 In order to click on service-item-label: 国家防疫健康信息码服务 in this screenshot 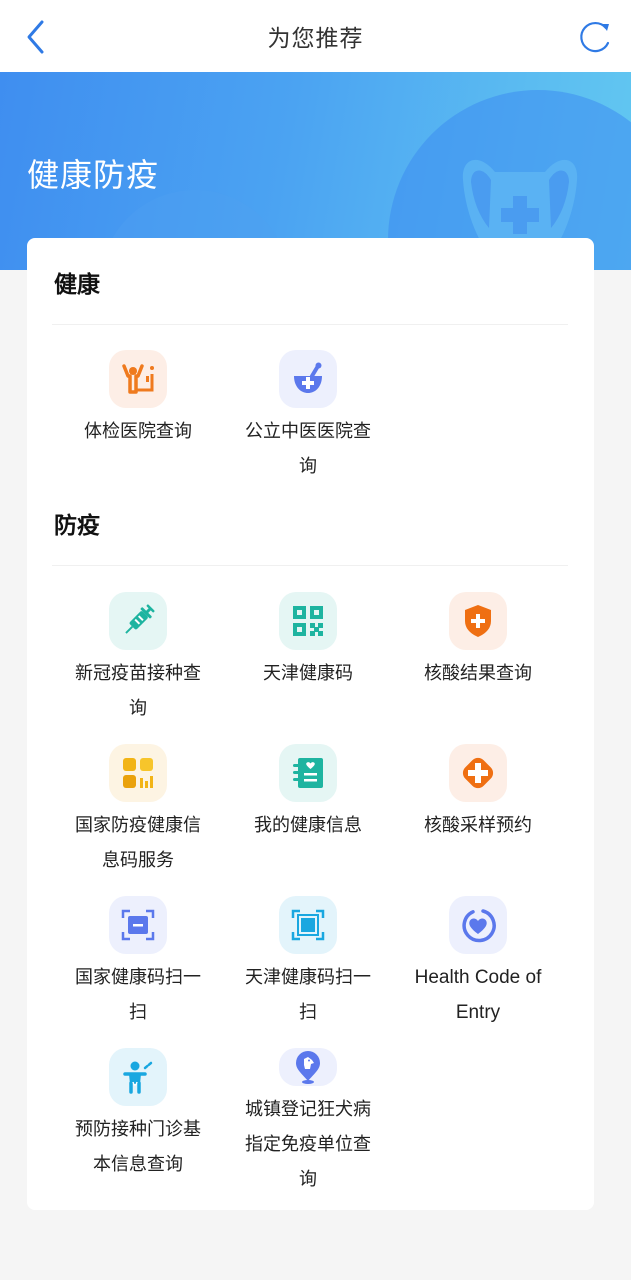, I will do `click(138, 843)`.